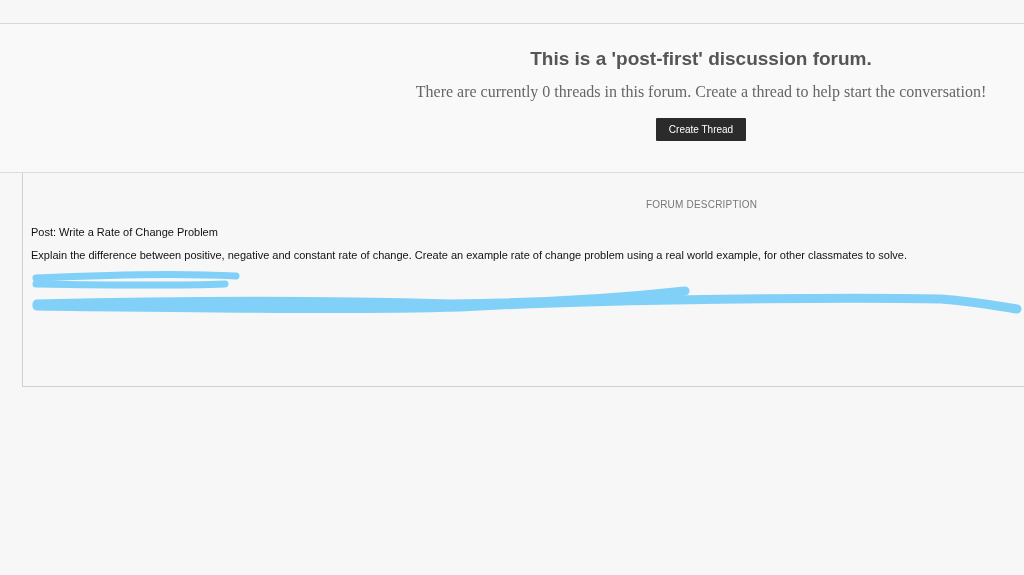 The width and height of the screenshot is (1024, 575). What do you see at coordinates (701, 129) in the screenshot?
I see `create-thread-button: Create Thread` at bounding box center [701, 129].